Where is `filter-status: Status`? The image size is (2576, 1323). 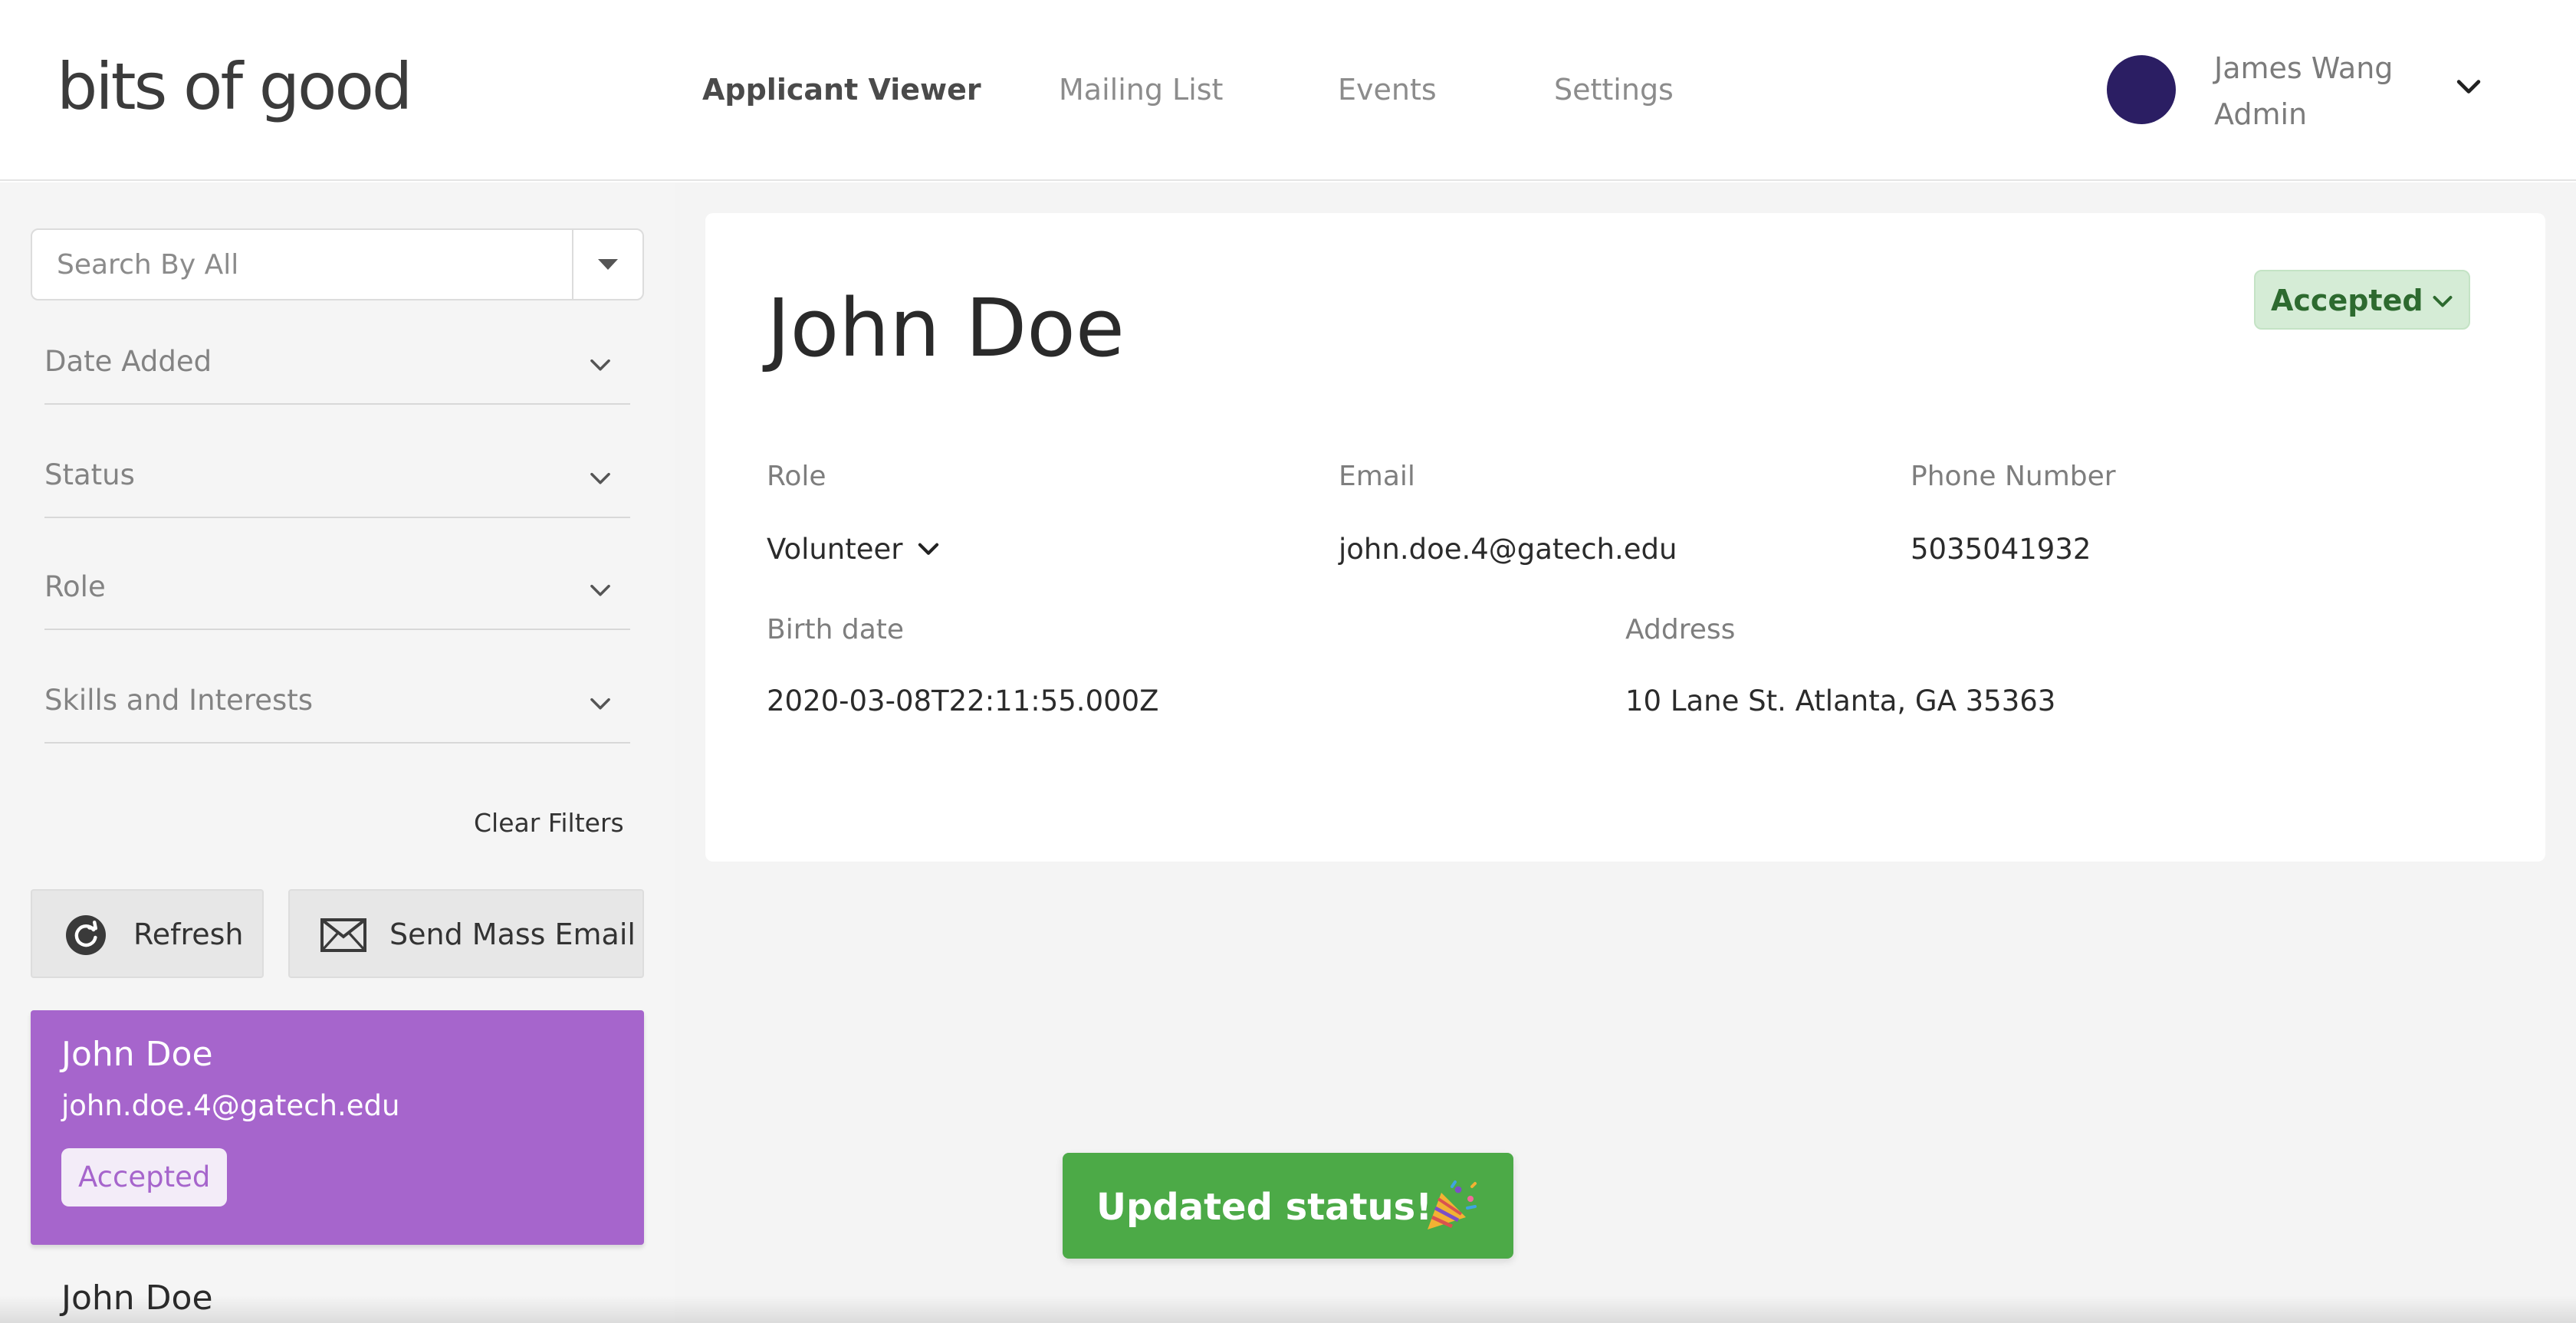 filter-status: Status is located at coordinates (337, 478).